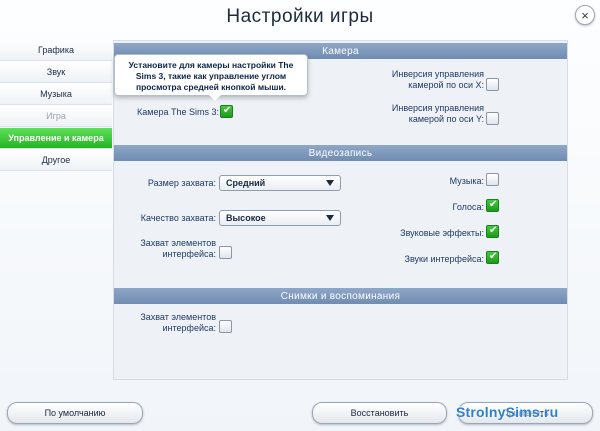 The width and height of the screenshot is (600, 431). I want to click on ui-sounds-label: Звуки интерфейса:, so click(444, 259).